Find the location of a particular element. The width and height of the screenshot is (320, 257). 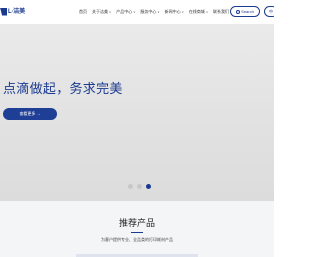

search-button: Search is located at coordinates (245, 11).